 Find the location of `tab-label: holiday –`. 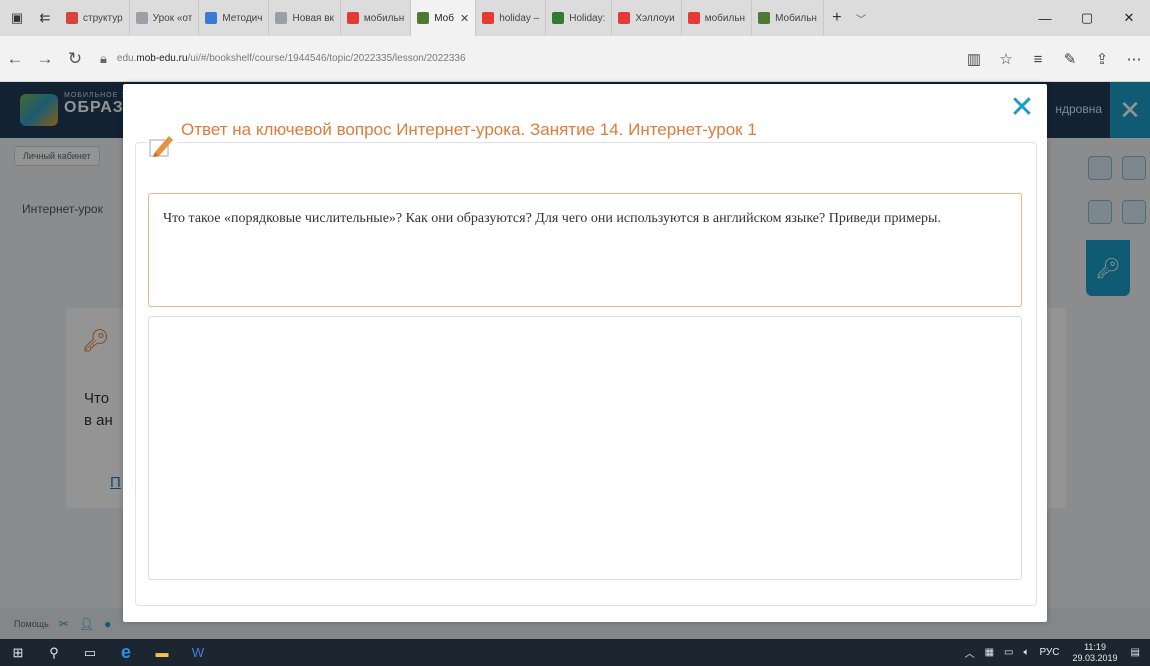

tab-label: holiday – is located at coordinates (519, 18).